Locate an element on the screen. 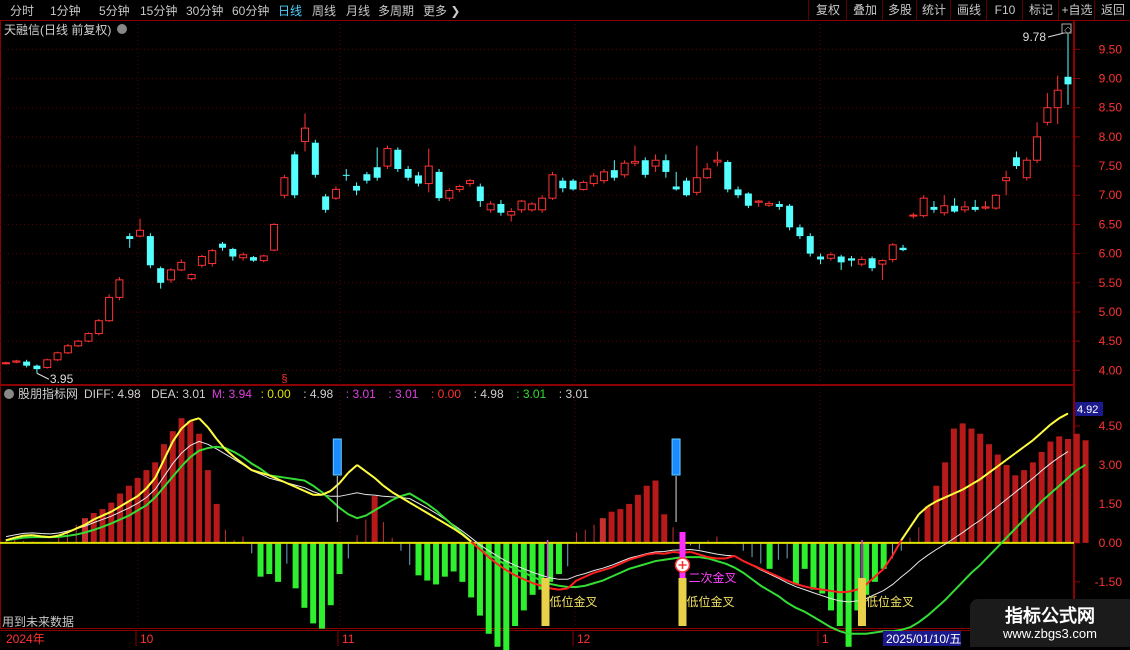 This screenshot has width=1130, height=650. event-marker: § is located at coordinates (284, 379).